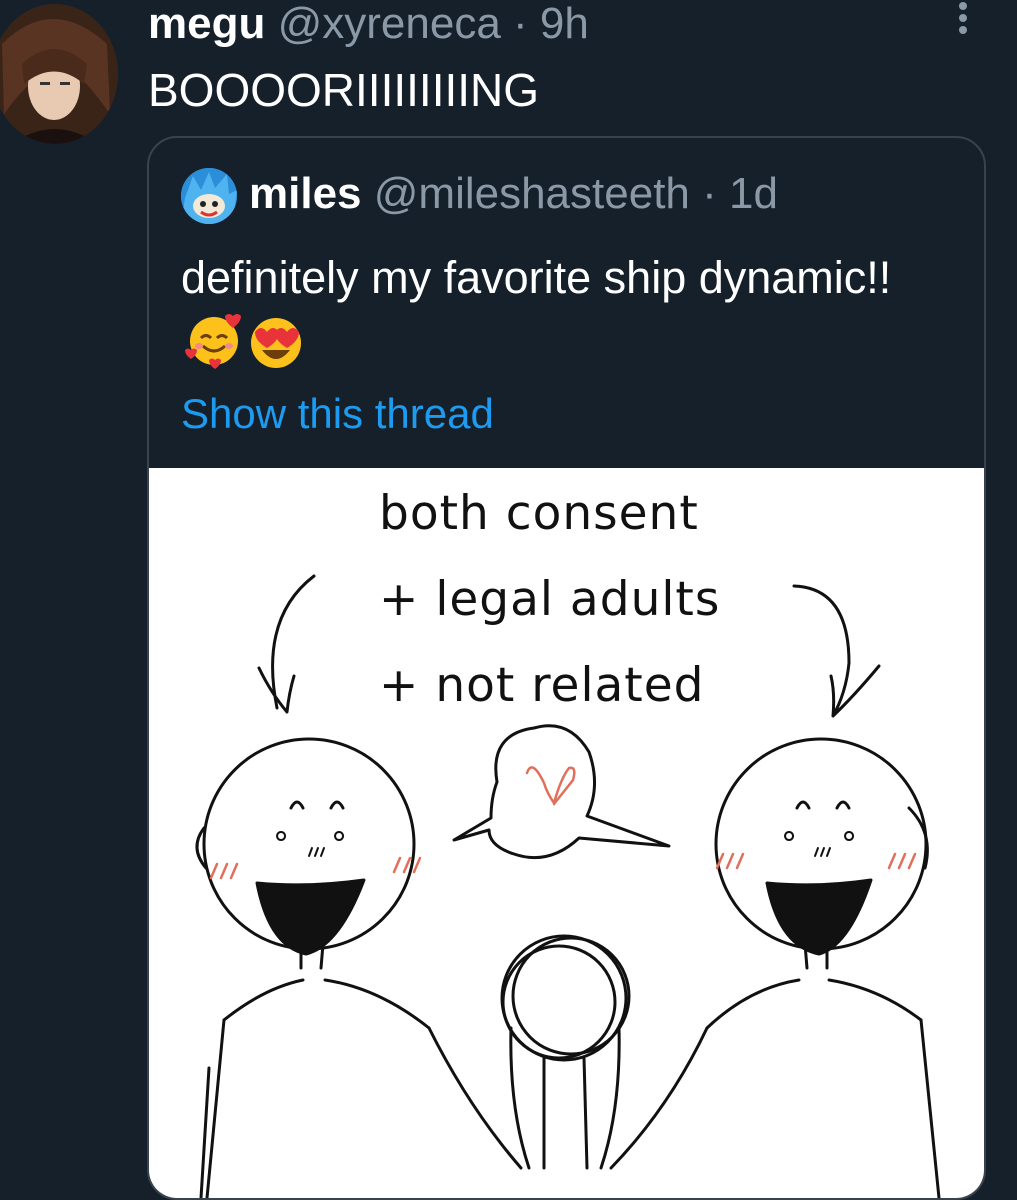  Describe the element at coordinates (564, 24) in the screenshot. I see `timestamp: 9h` at that location.